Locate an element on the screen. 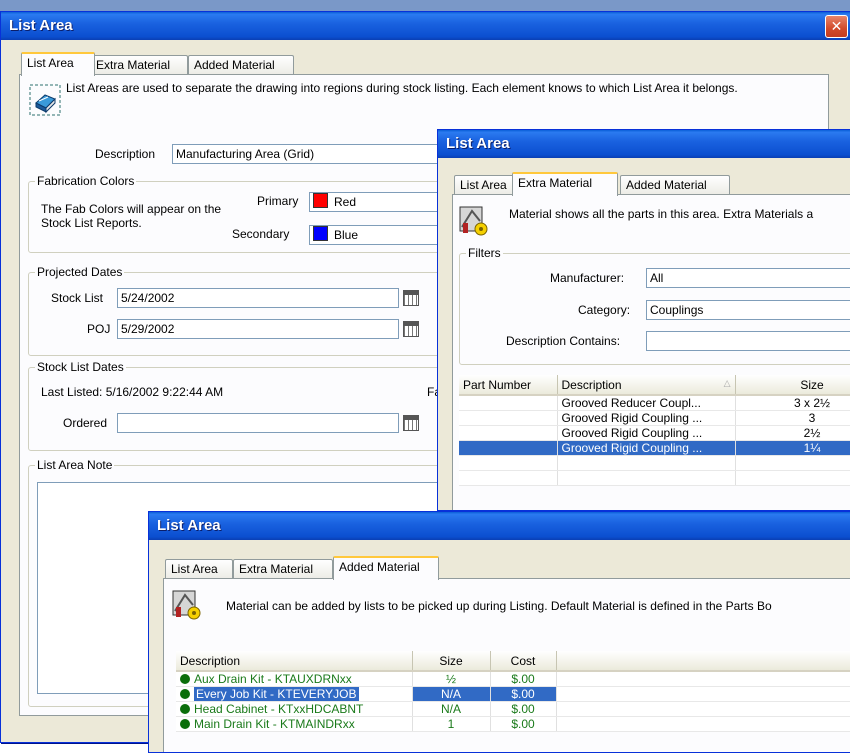 This screenshot has width=850, height=753. size-cell: ½ is located at coordinates (451, 679).